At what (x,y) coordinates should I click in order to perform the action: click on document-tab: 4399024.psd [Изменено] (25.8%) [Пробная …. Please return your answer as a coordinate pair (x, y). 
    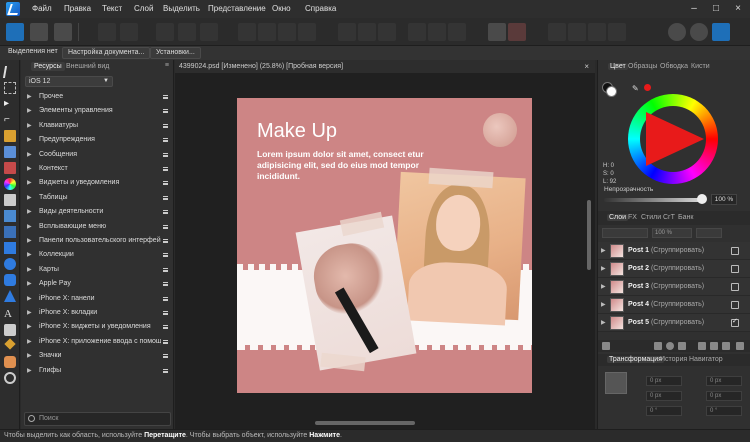
    Looking at the image, I should click on (385, 66).